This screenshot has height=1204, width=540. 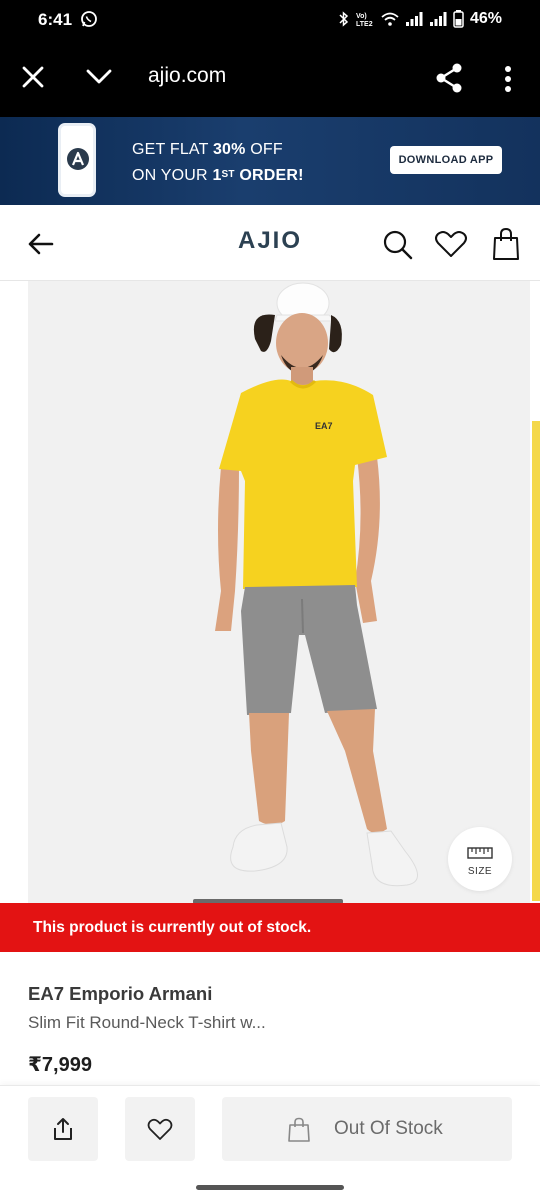 What do you see at coordinates (390, 19) in the screenshot?
I see `wifi-icon` at bounding box center [390, 19].